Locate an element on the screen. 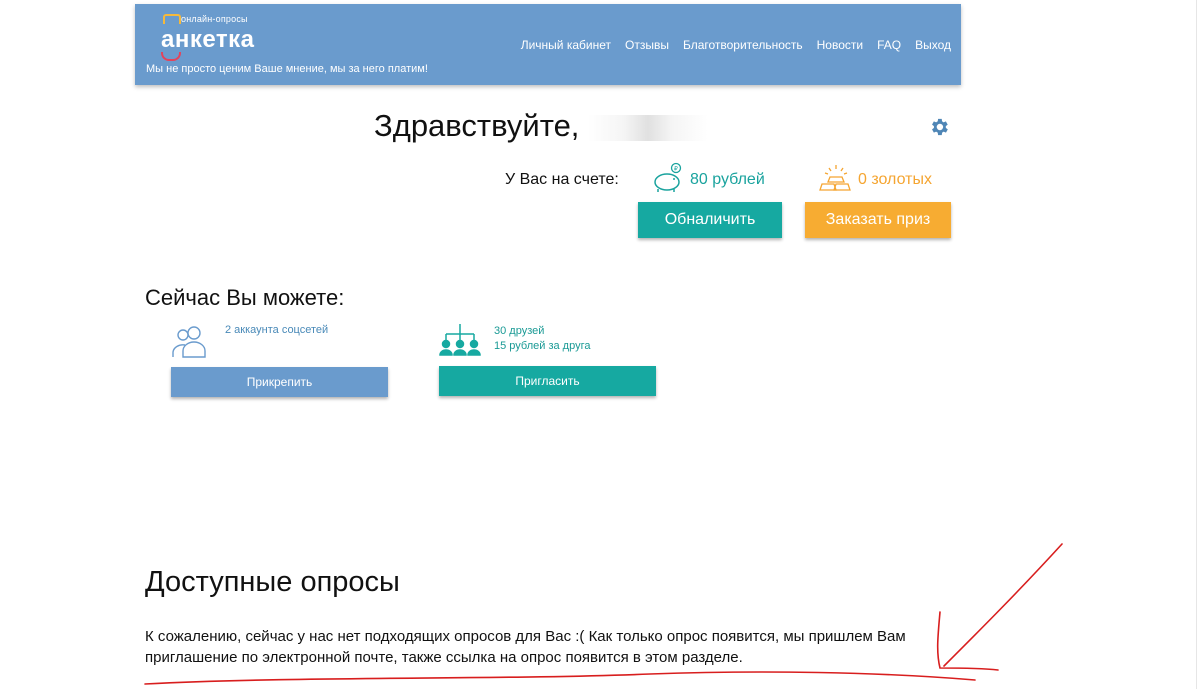 This screenshot has width=1200, height=689. available-surveys-heading: Доступные опросы is located at coordinates (272, 582).